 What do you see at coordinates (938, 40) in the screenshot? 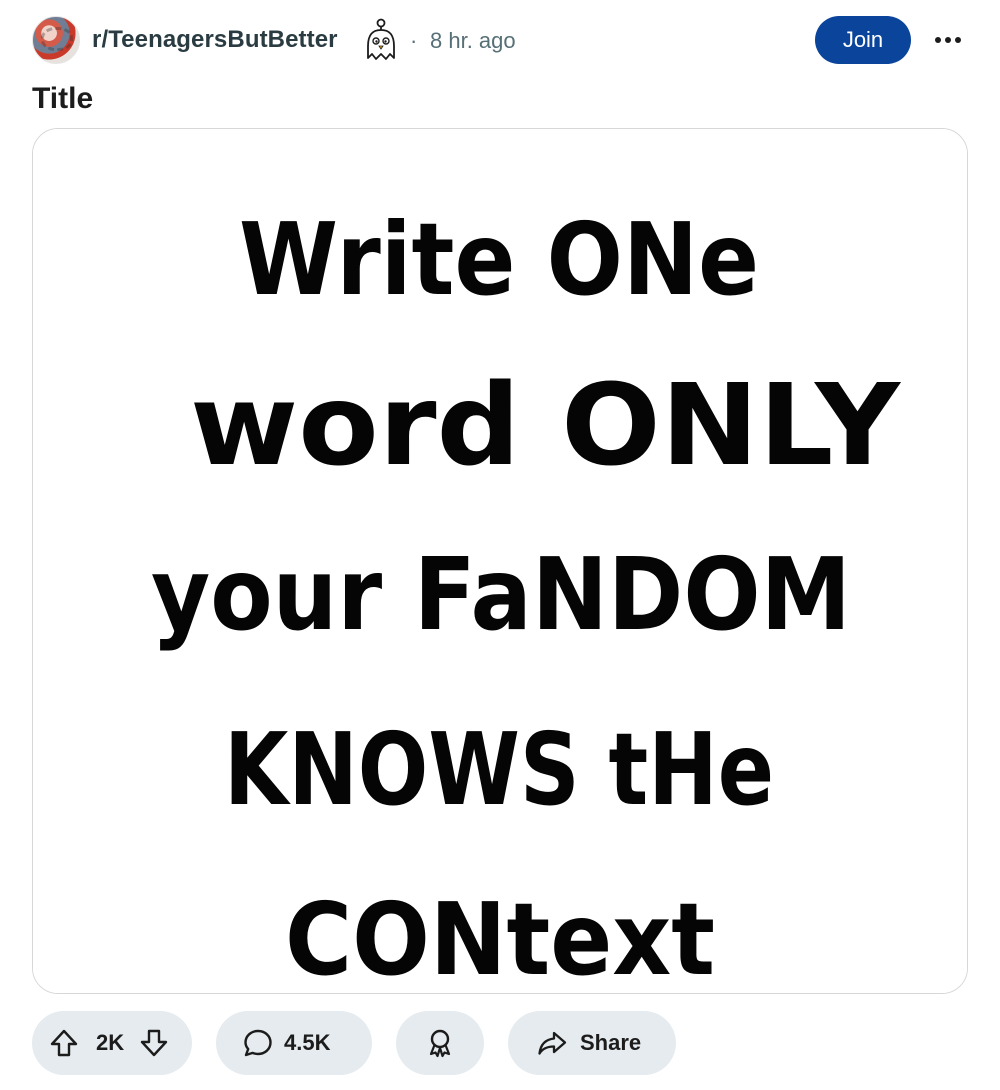
I see `ellipsis-icon` at bounding box center [938, 40].